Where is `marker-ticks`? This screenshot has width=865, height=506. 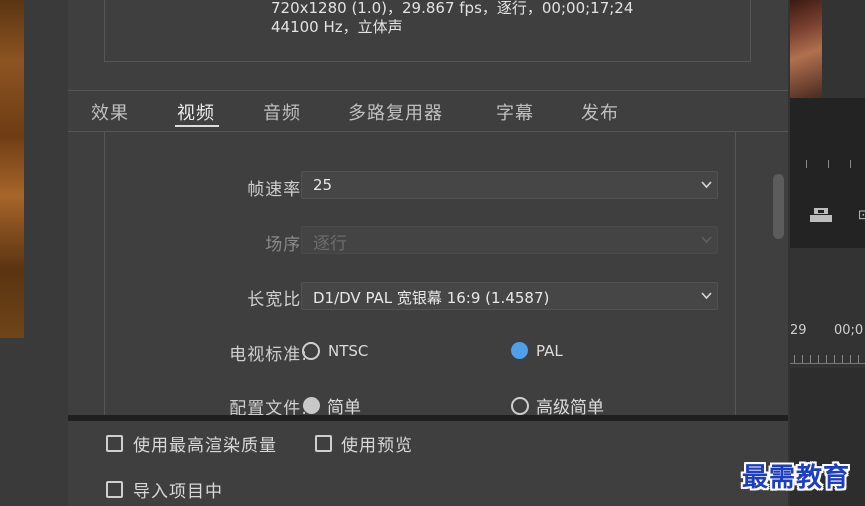 marker-ticks is located at coordinates (835, 165).